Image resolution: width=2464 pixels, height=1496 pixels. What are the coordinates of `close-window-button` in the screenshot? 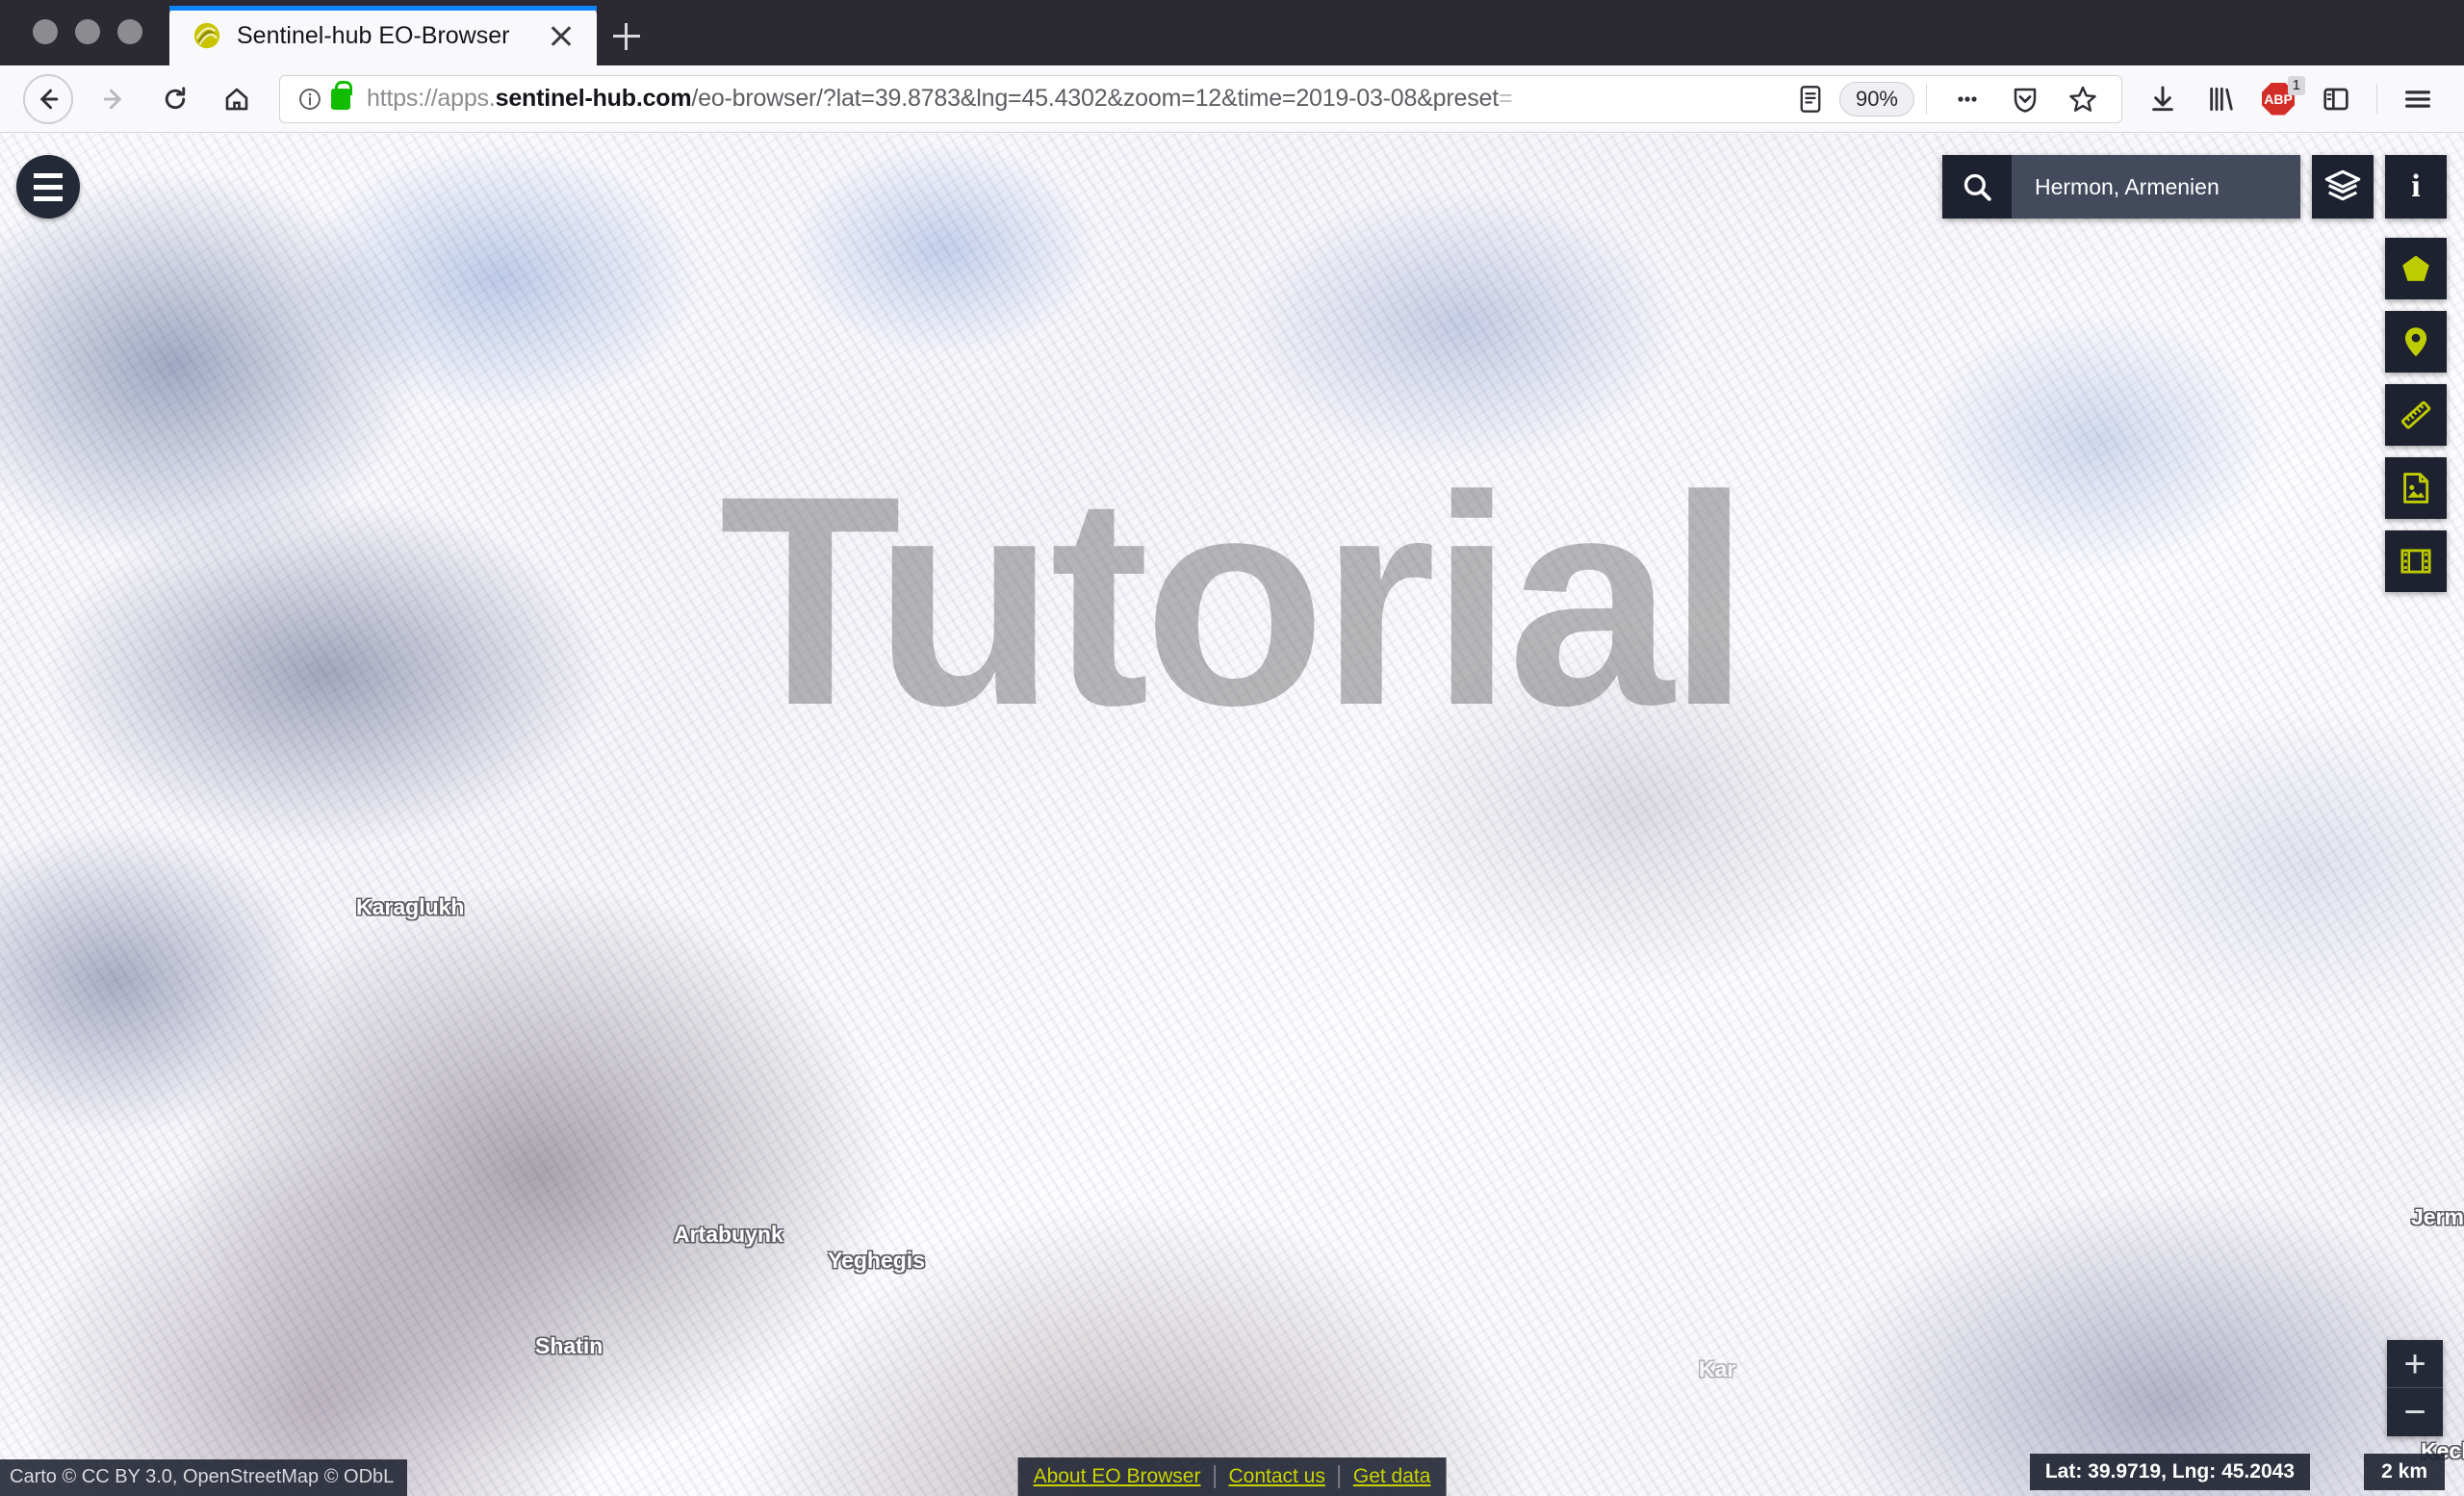 It's located at (45, 32).